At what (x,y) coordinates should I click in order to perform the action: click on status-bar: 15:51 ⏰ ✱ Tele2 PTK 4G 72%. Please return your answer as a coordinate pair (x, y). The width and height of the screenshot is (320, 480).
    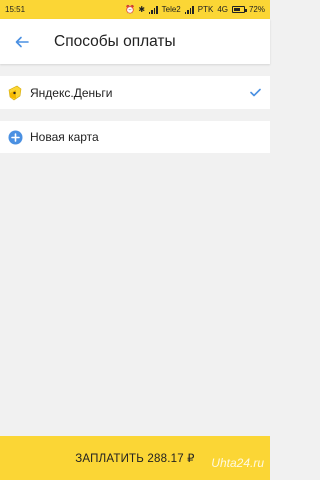
    Looking at the image, I should click on (135, 9).